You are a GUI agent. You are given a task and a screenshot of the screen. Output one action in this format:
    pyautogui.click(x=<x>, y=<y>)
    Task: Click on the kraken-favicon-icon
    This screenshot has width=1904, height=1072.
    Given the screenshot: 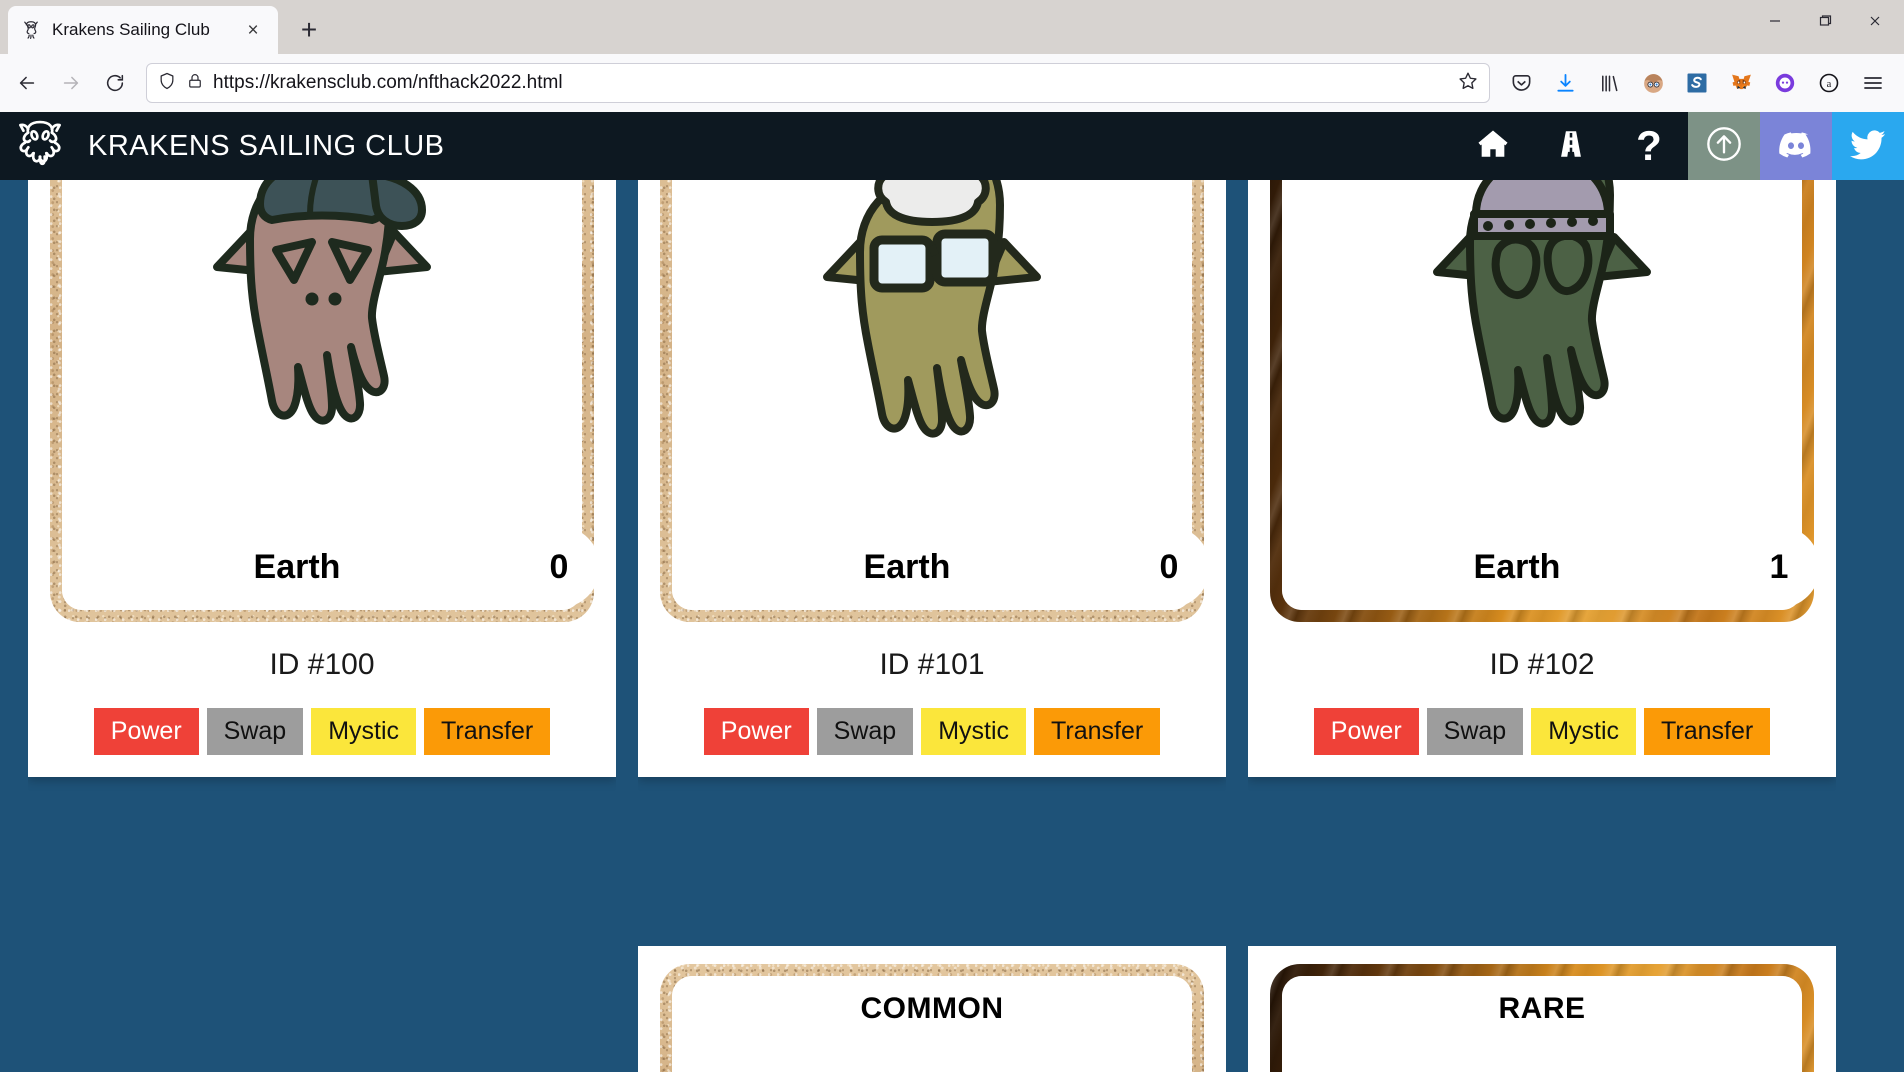 What is the action you would take?
    pyautogui.click(x=31, y=30)
    